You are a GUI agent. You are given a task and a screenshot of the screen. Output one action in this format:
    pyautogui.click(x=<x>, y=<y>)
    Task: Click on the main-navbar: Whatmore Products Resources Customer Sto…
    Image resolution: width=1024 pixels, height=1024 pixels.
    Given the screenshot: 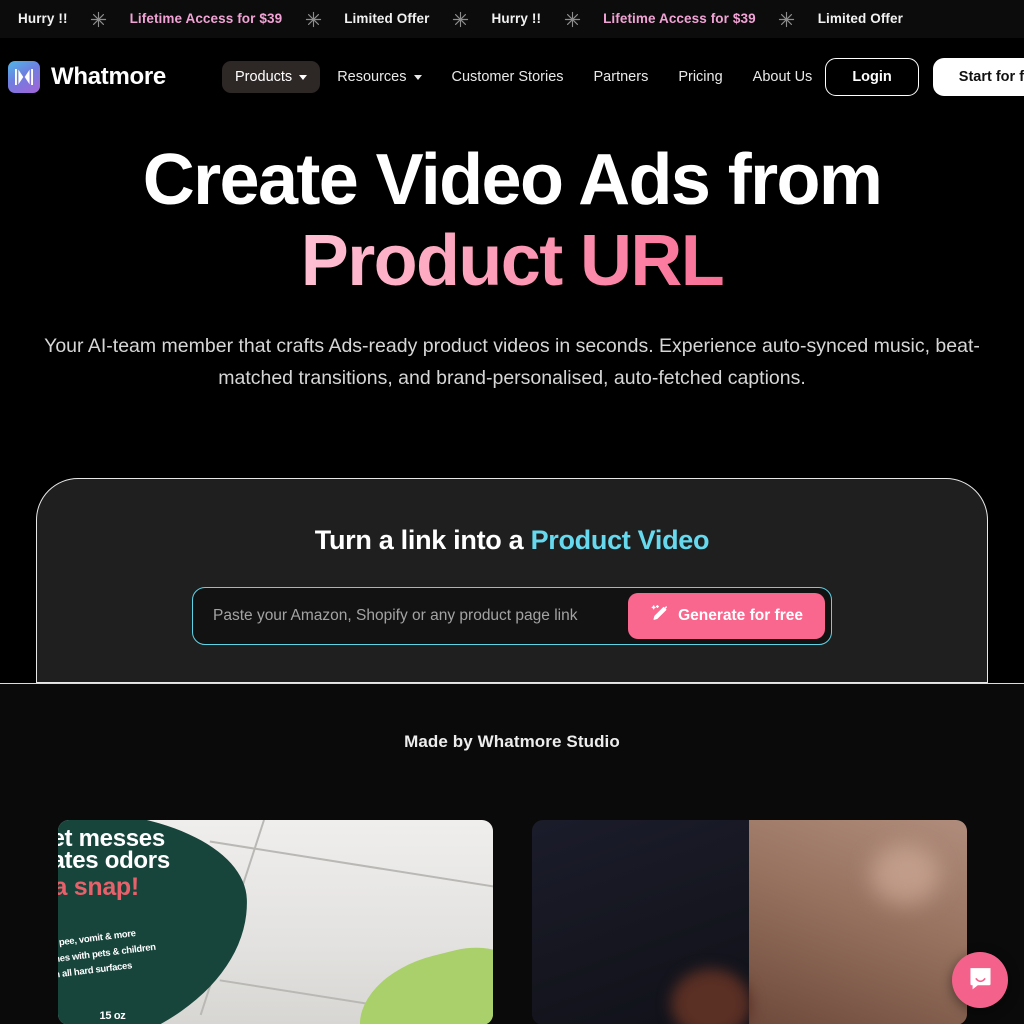 What is the action you would take?
    pyautogui.click(x=512, y=77)
    